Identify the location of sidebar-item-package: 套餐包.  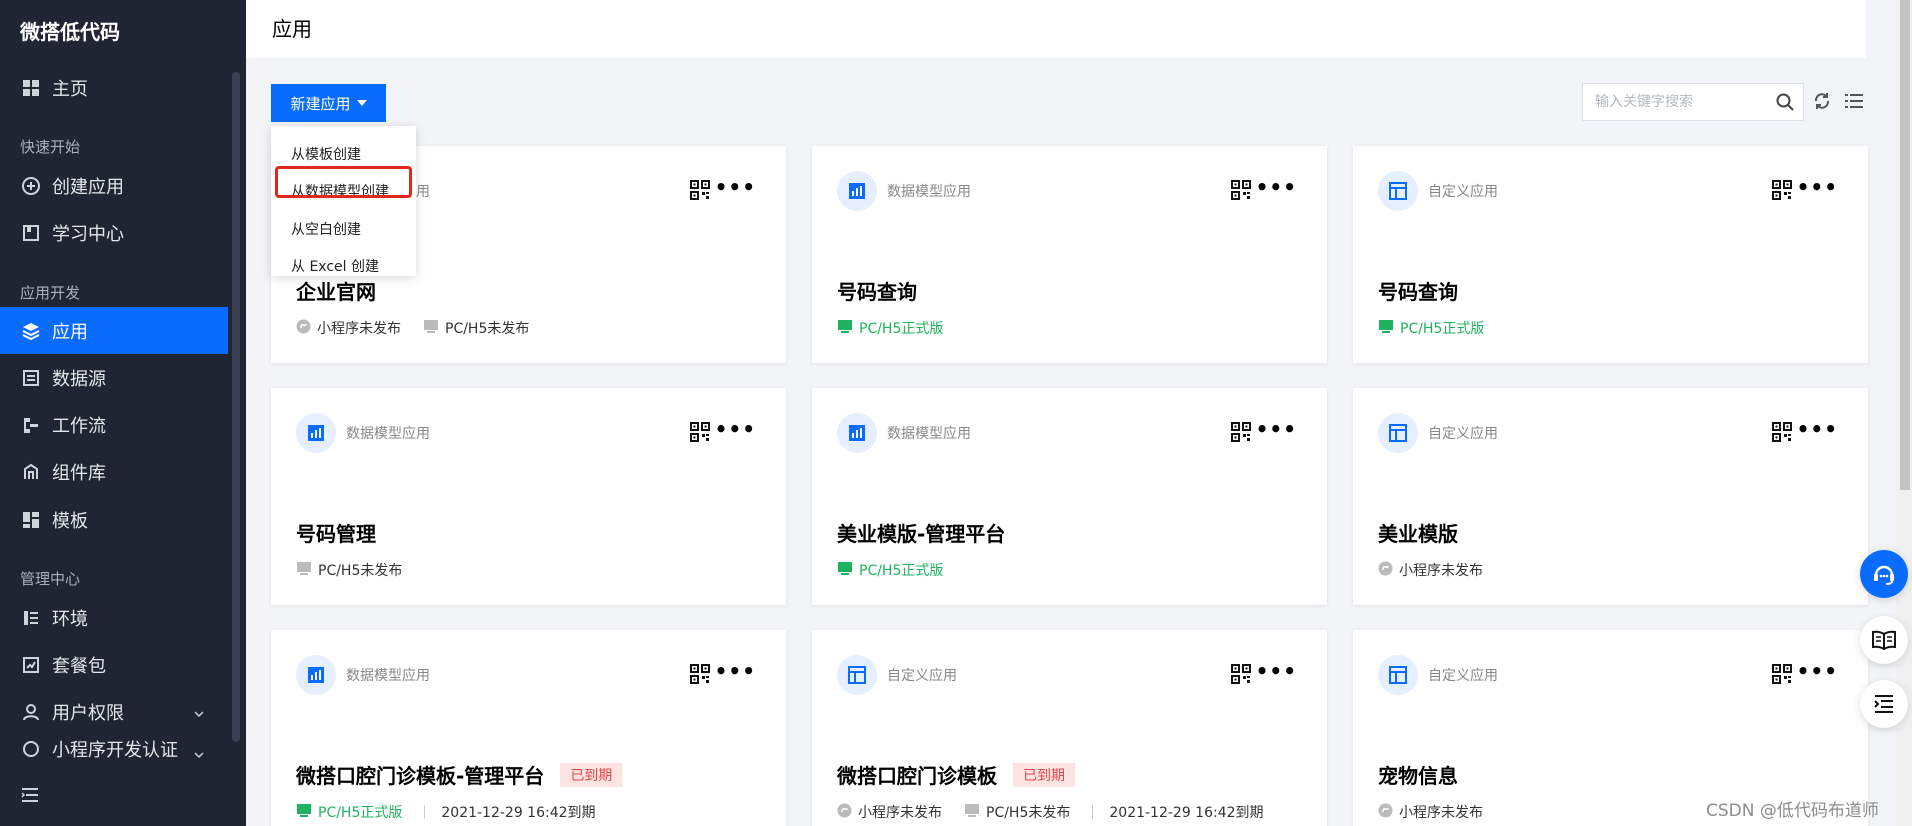
(114, 664).